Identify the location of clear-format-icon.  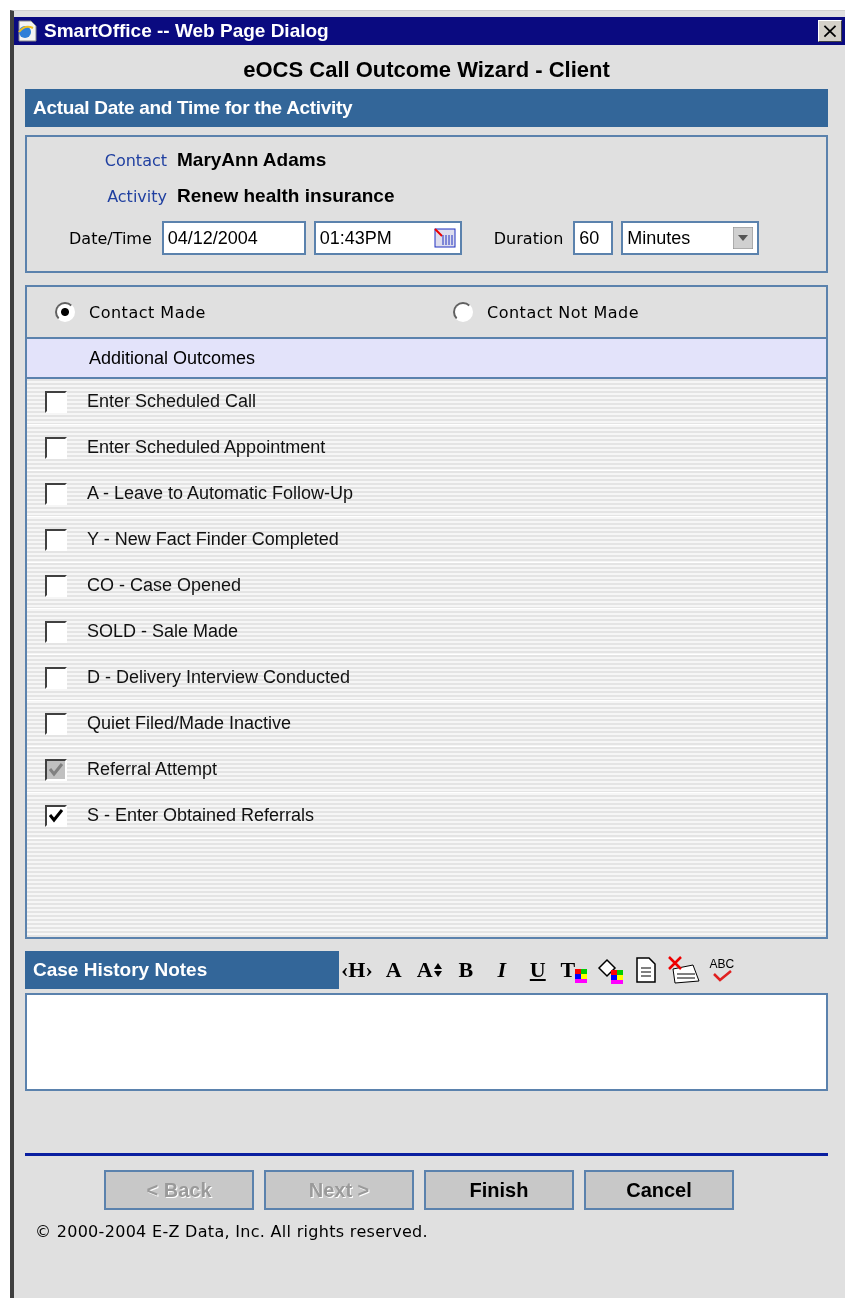
(683, 970).